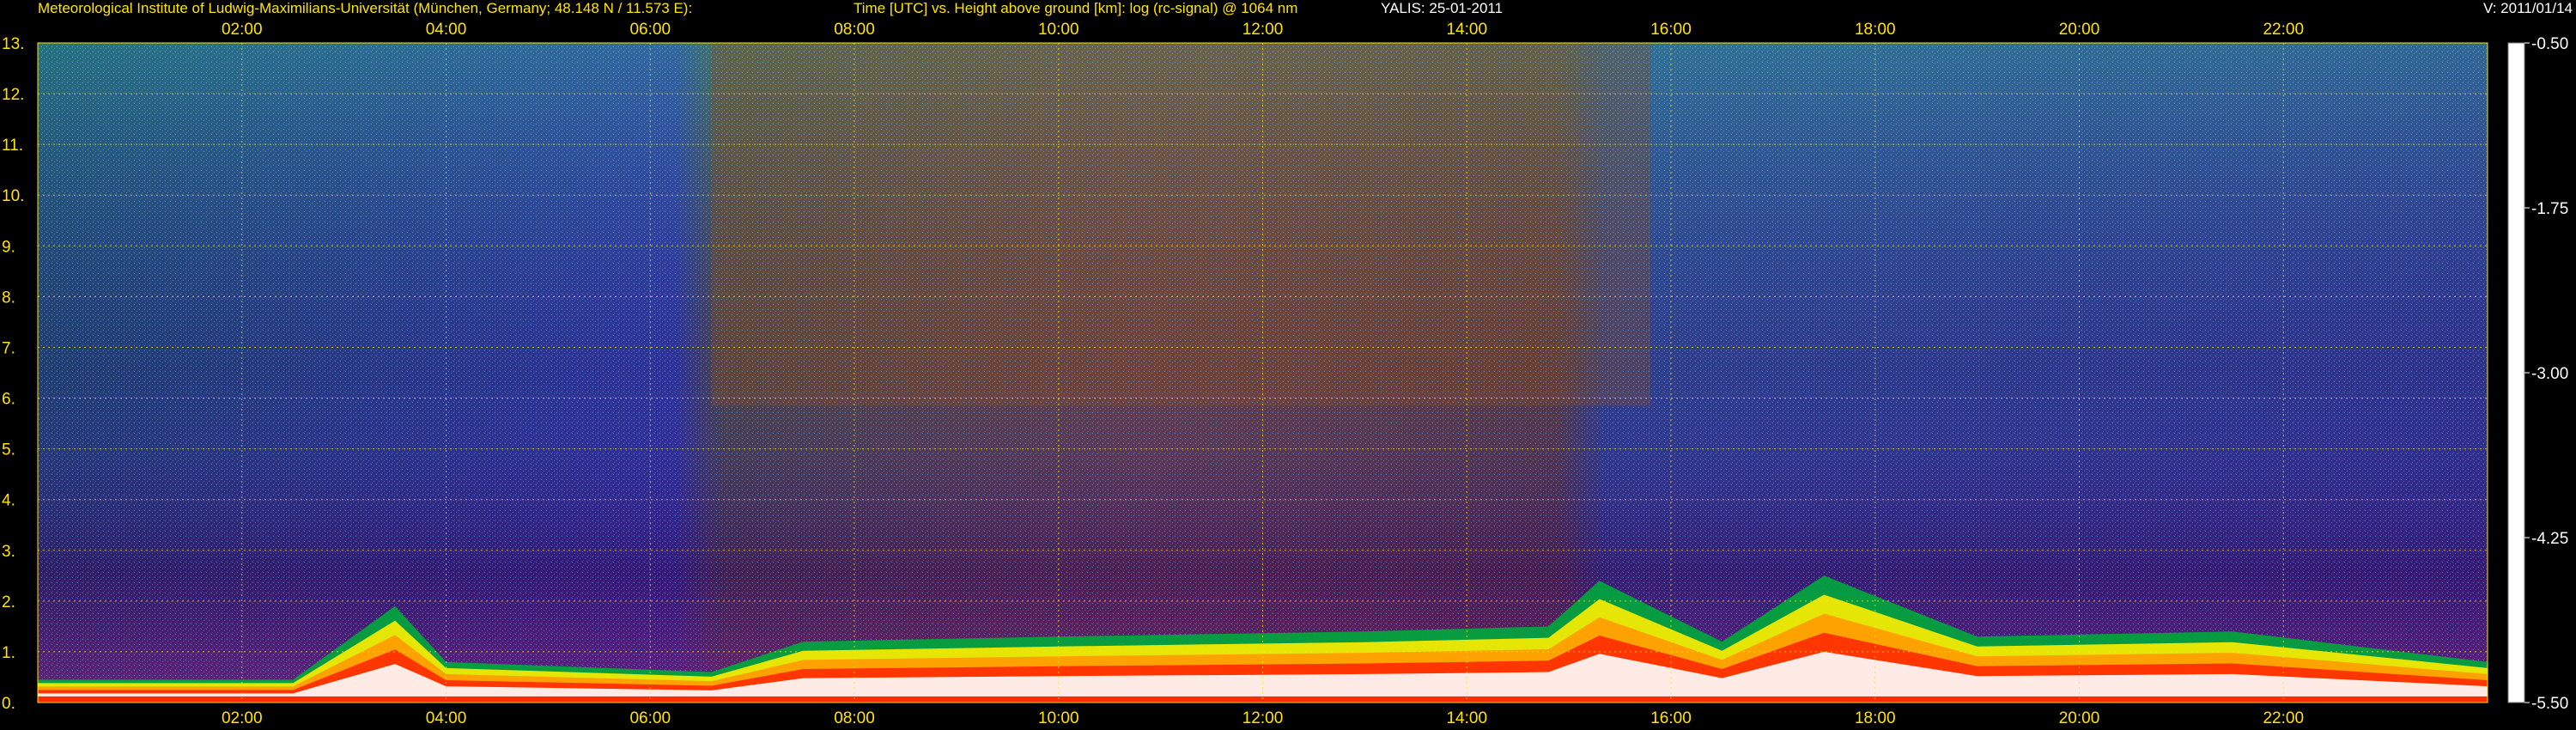 Image resolution: width=2576 pixels, height=730 pixels. Describe the element at coordinates (1263, 699) in the screenshot. I see `ground-return` at that location.